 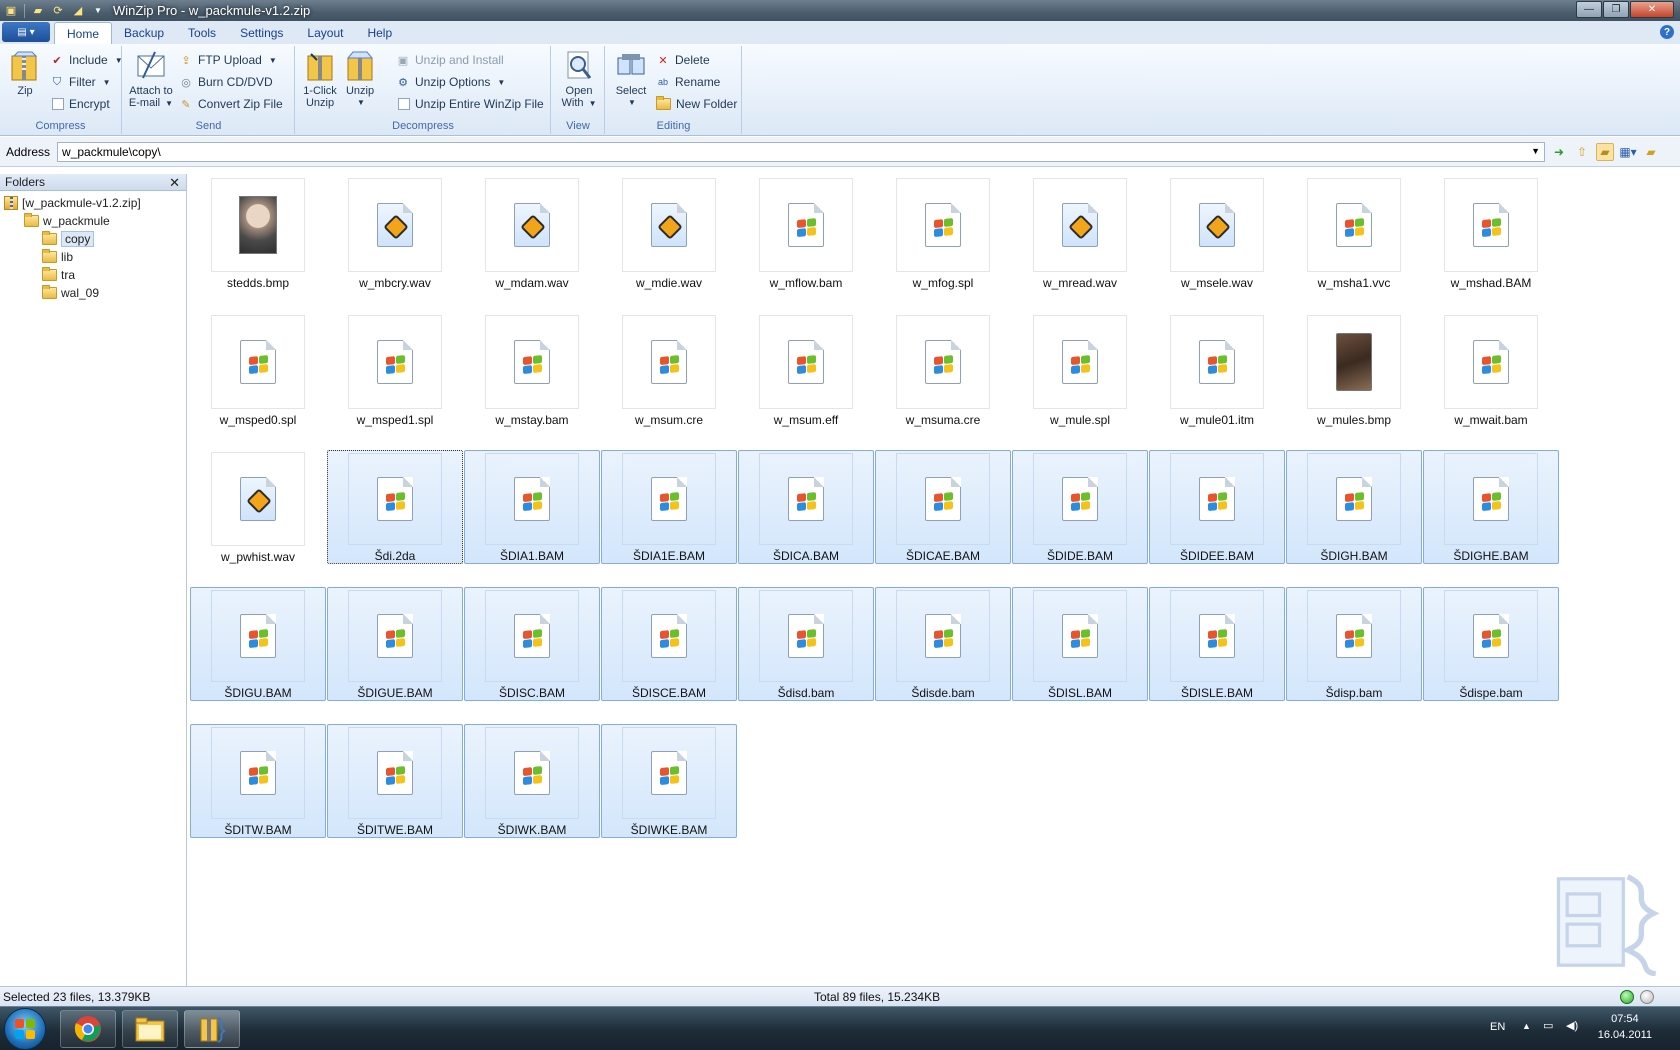 I want to click on app-icon: ▣, so click(x=11, y=11).